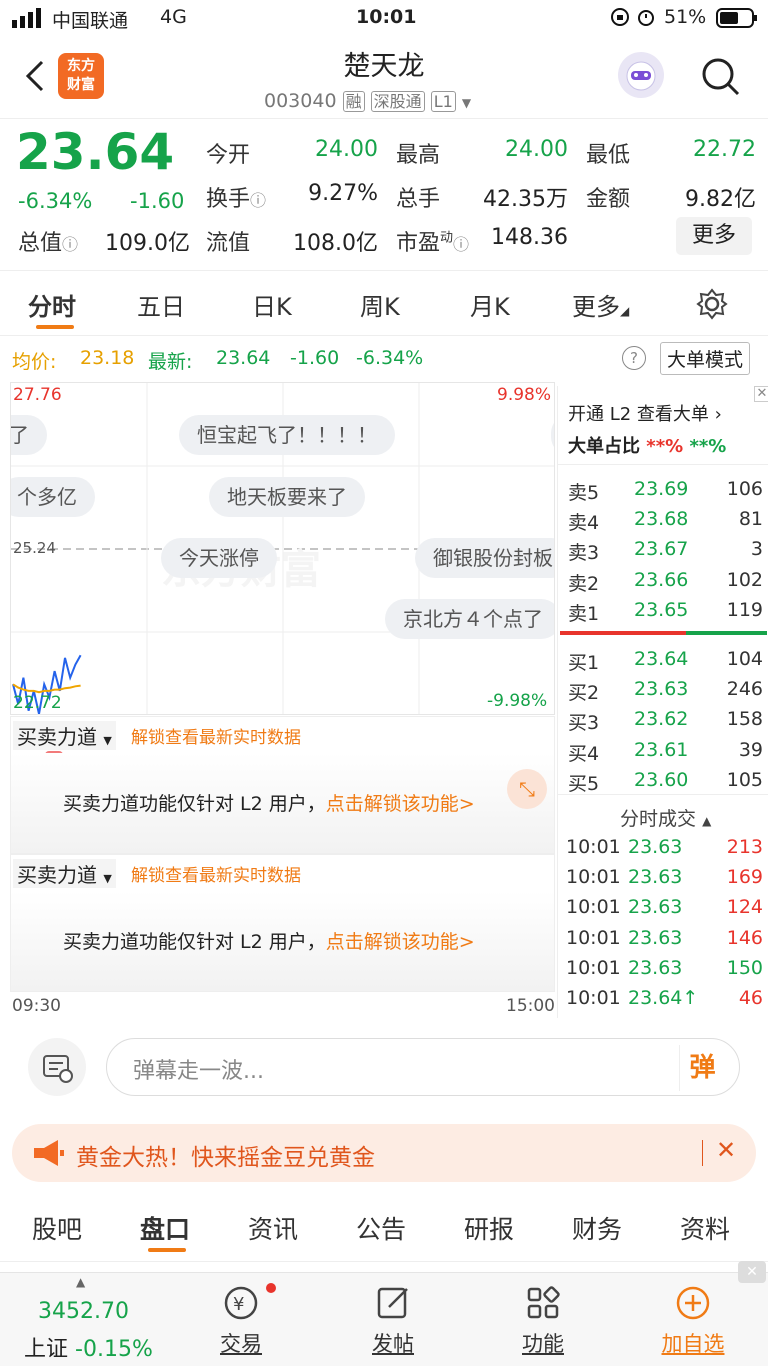 The height and width of the screenshot is (1366, 768). I want to click on latest-change: -1.60, so click(315, 358).